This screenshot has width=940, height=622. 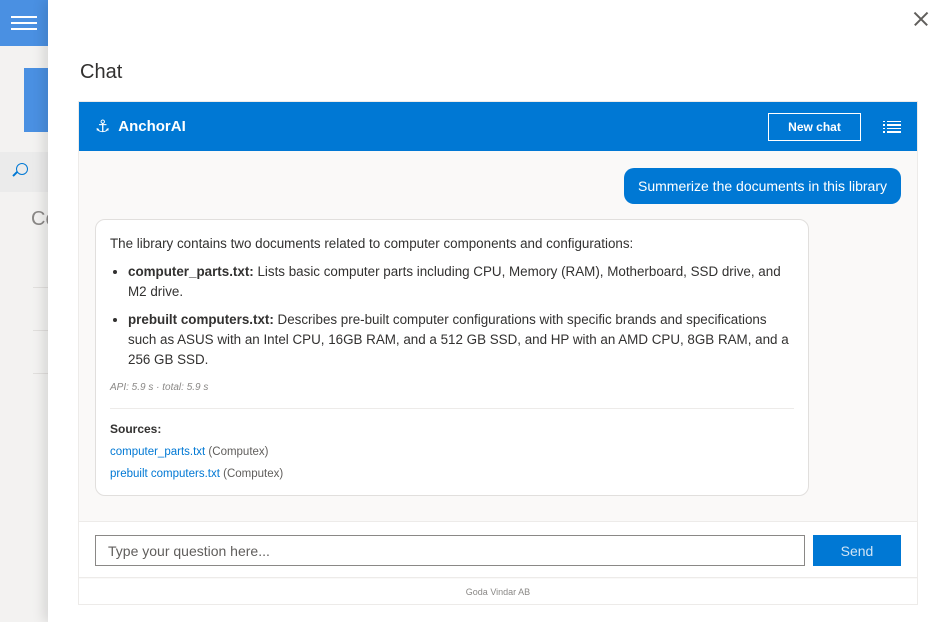 What do you see at coordinates (452, 393) in the screenshot?
I see `response-timing: API: 5.9 s · total: 5.9 s` at bounding box center [452, 393].